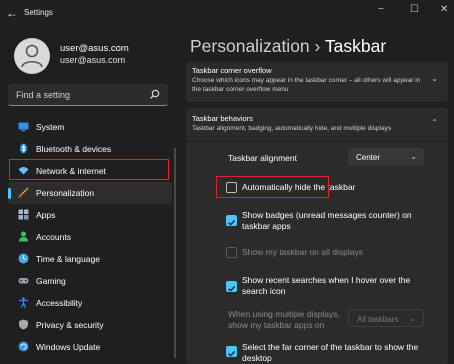 This screenshot has height=364, width=454. Describe the element at coordinates (74, 149) in the screenshot. I see `sidebar-item-label: Bluetooth & devices` at that location.